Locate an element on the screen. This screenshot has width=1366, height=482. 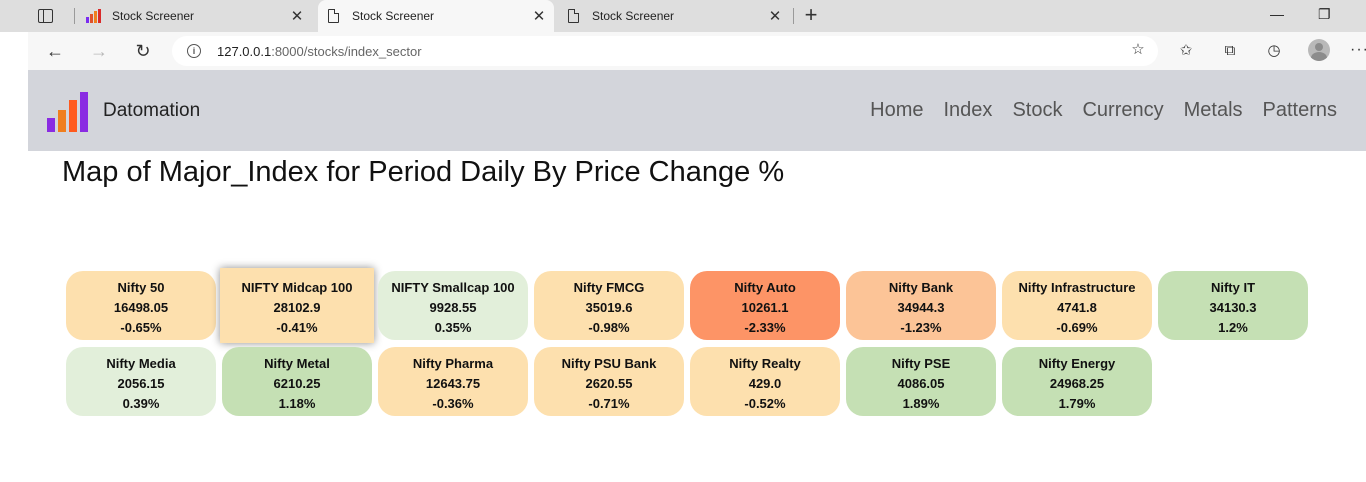
tab-actions-icon is located at coordinates (46, 16).